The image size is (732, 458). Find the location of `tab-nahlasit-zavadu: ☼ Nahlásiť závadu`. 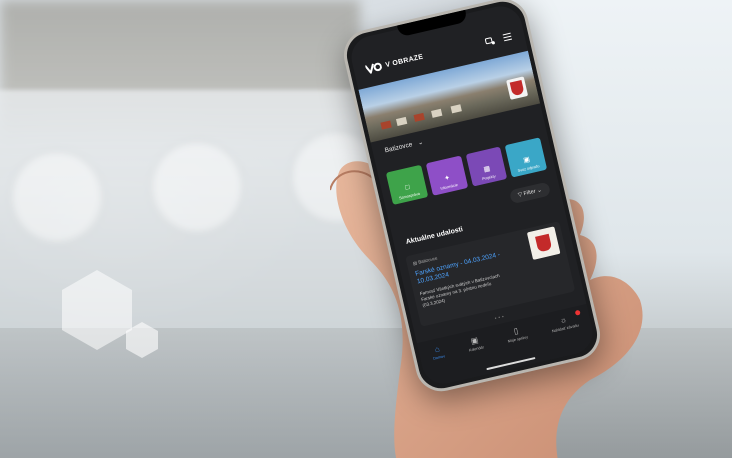

tab-nahlasit-zavadu: ☼ Nahlásiť závadu is located at coordinates (565, 321).